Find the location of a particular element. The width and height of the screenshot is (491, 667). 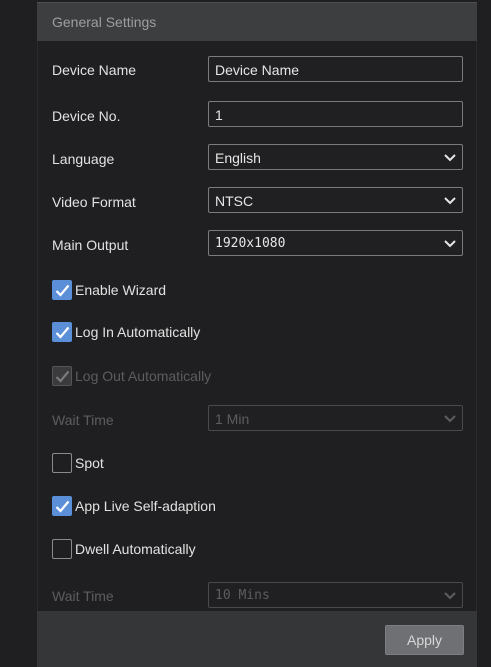

main-output-label: Main Output is located at coordinates (90, 245).